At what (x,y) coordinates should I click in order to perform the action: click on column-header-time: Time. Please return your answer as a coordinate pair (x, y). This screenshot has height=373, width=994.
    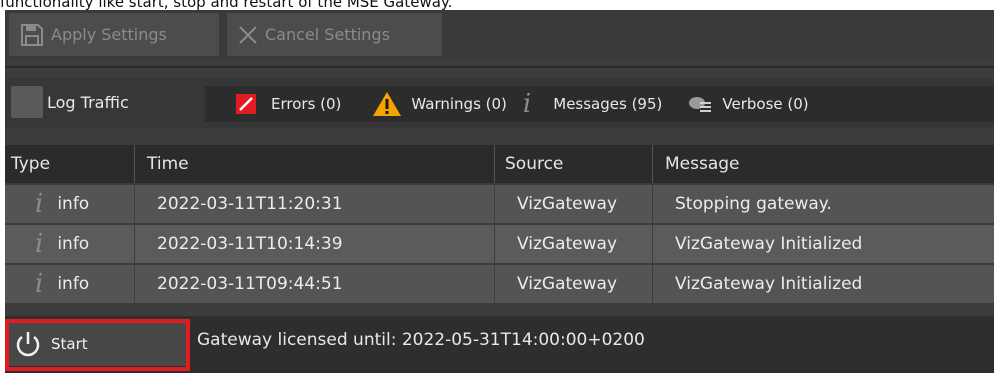
    Looking at the image, I should click on (315, 164).